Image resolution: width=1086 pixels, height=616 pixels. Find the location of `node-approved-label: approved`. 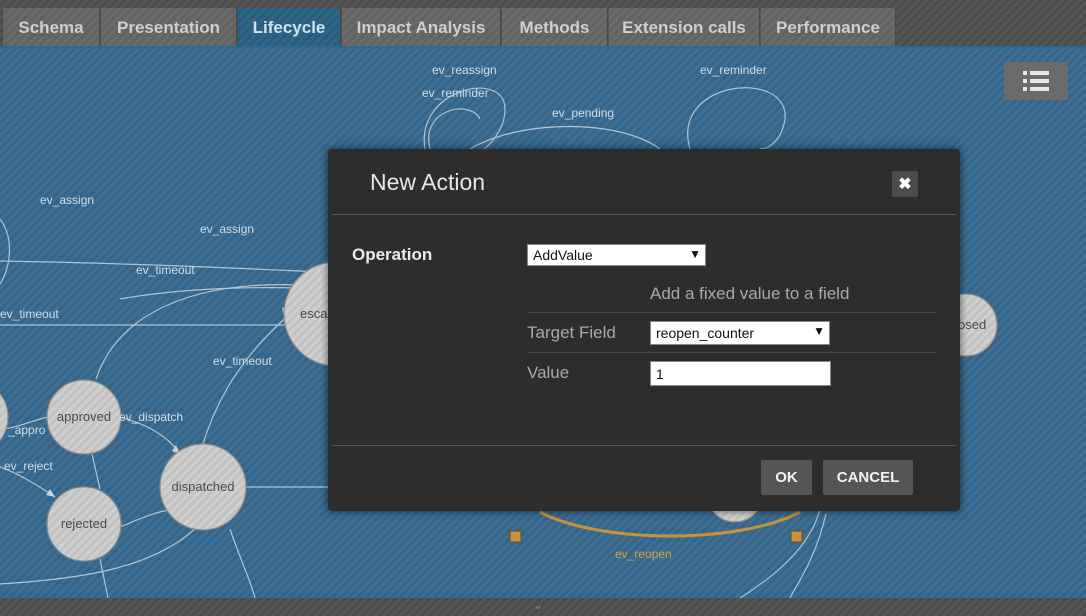

node-approved-label: approved is located at coordinates (84, 416).